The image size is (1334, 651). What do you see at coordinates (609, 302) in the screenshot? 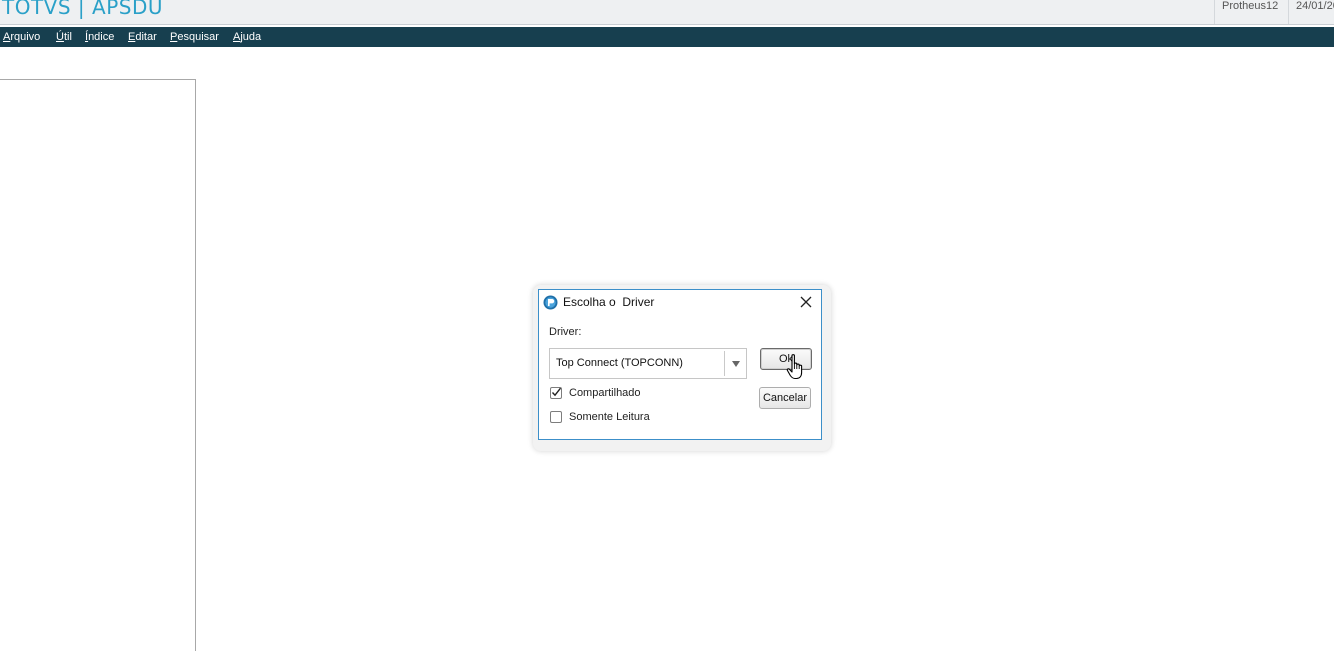
I see `dialog-title: Escolha o Driver` at bounding box center [609, 302].